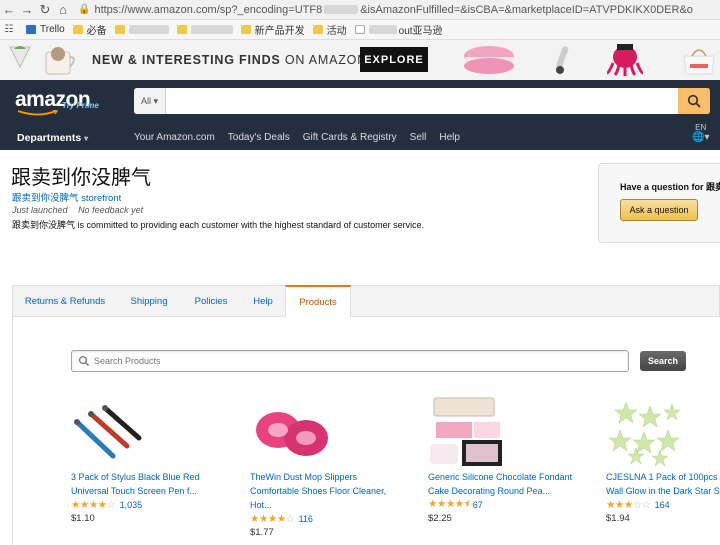 Image resolution: width=720 pixels, height=545 pixels. I want to click on promo-text: NEW & INTERESTING FINDS ON AMAZON, so click(230, 60).